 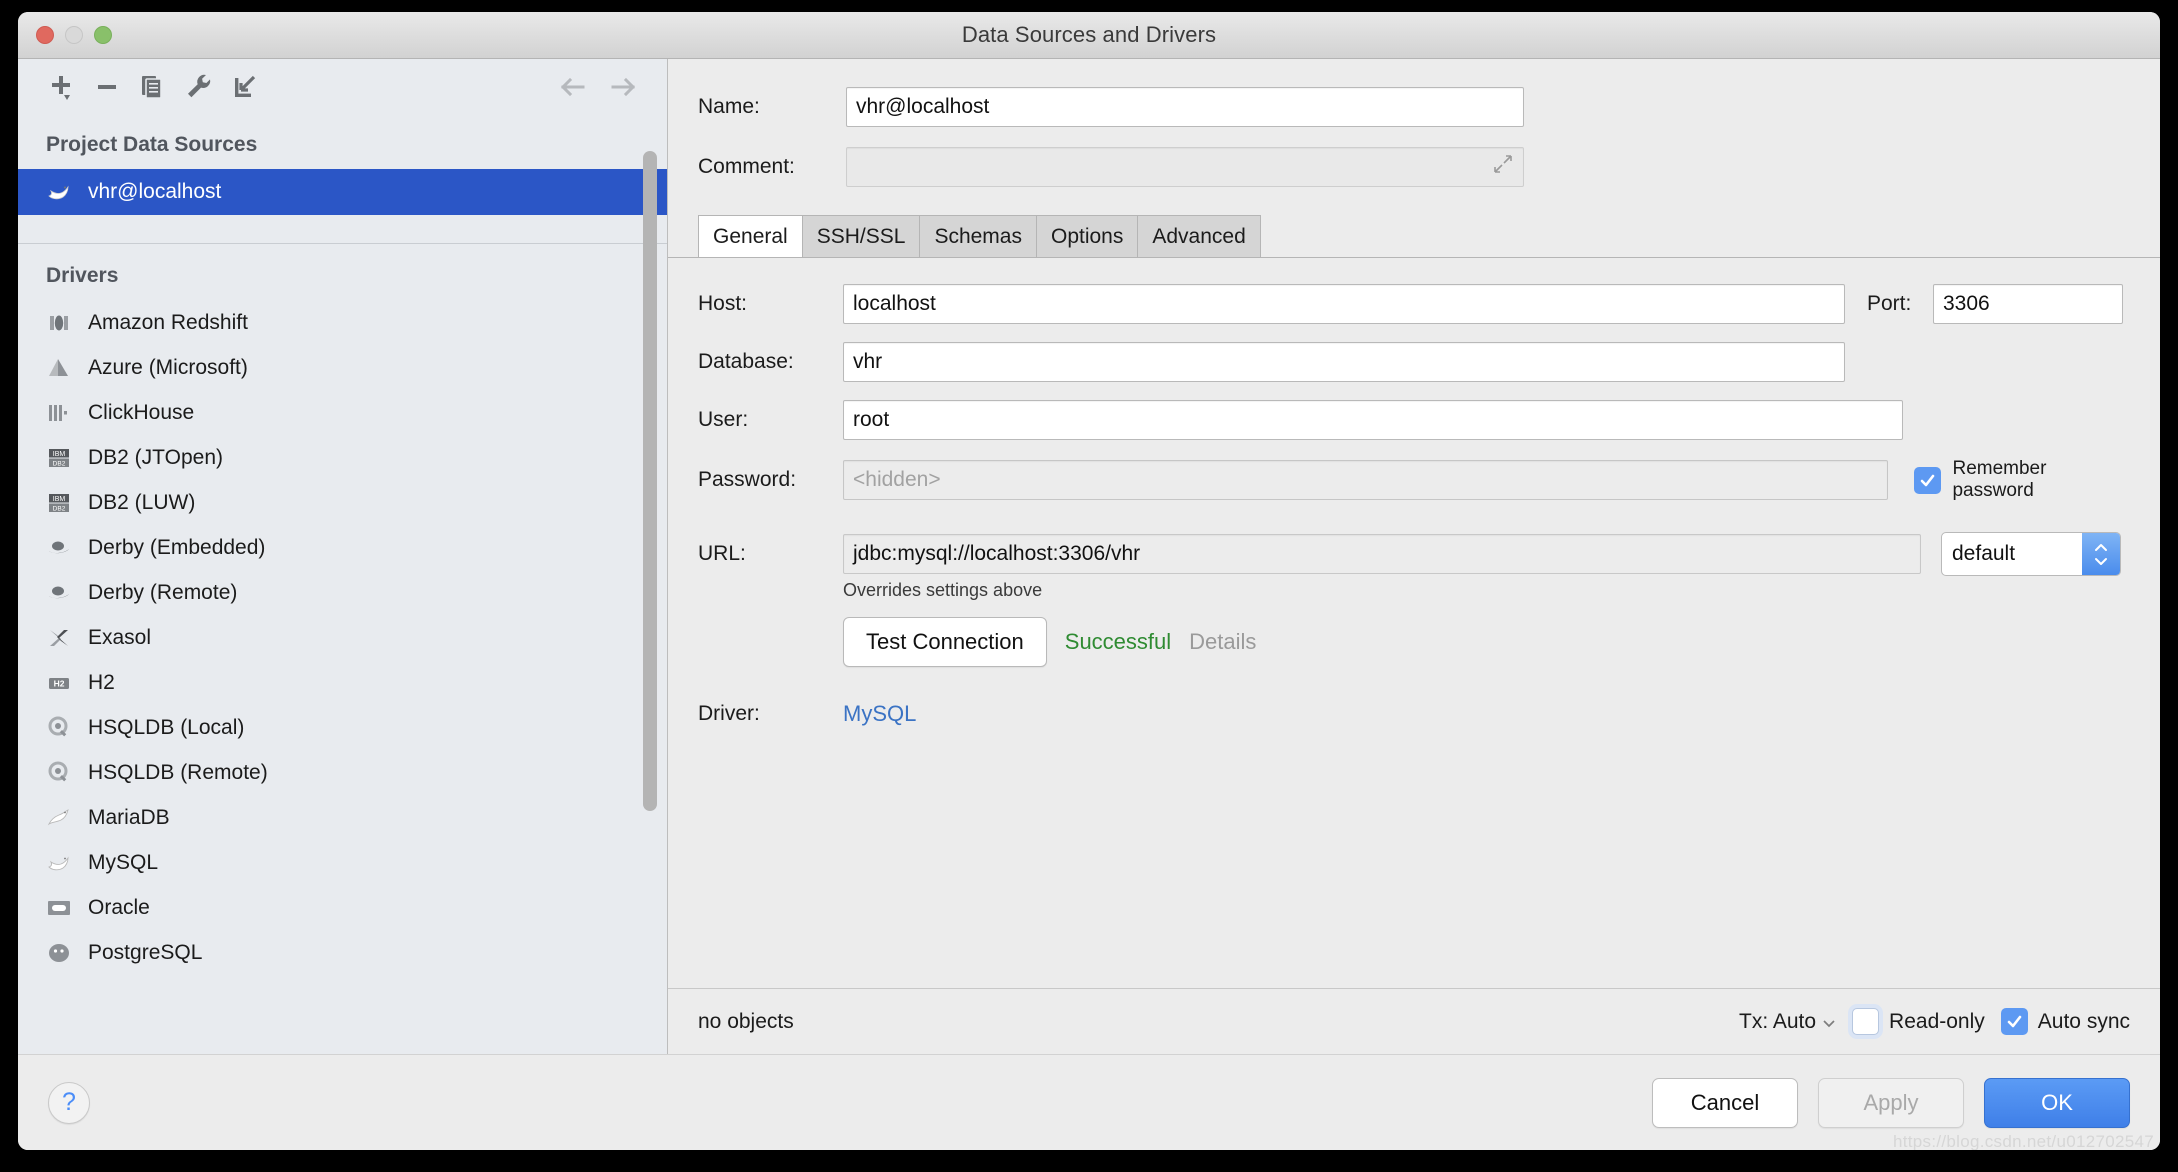 I want to click on database-row: Database: vhr, so click(x=1414, y=362).